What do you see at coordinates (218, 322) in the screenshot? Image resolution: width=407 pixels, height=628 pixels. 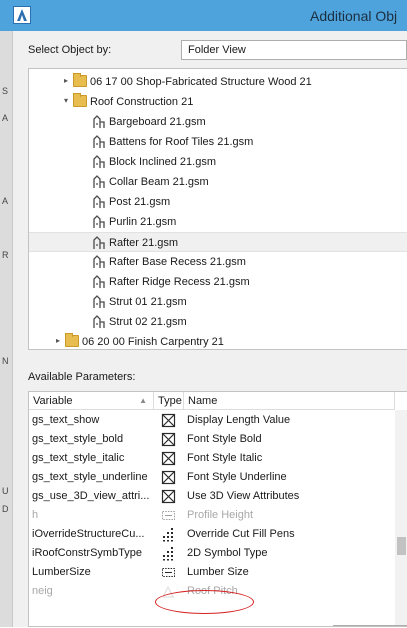 I see `tree-file-row: Strut 02 21.gsm` at bounding box center [218, 322].